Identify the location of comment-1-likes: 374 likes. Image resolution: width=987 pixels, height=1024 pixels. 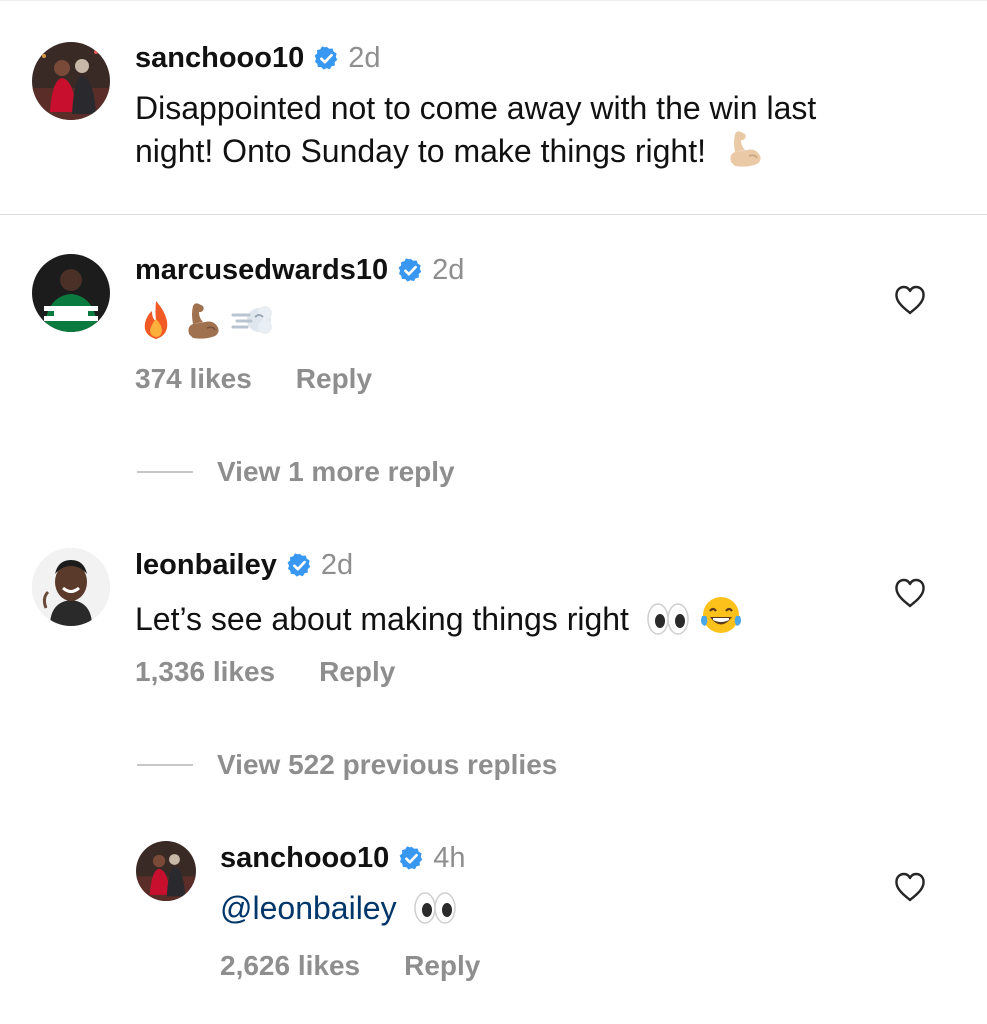
(193, 379).